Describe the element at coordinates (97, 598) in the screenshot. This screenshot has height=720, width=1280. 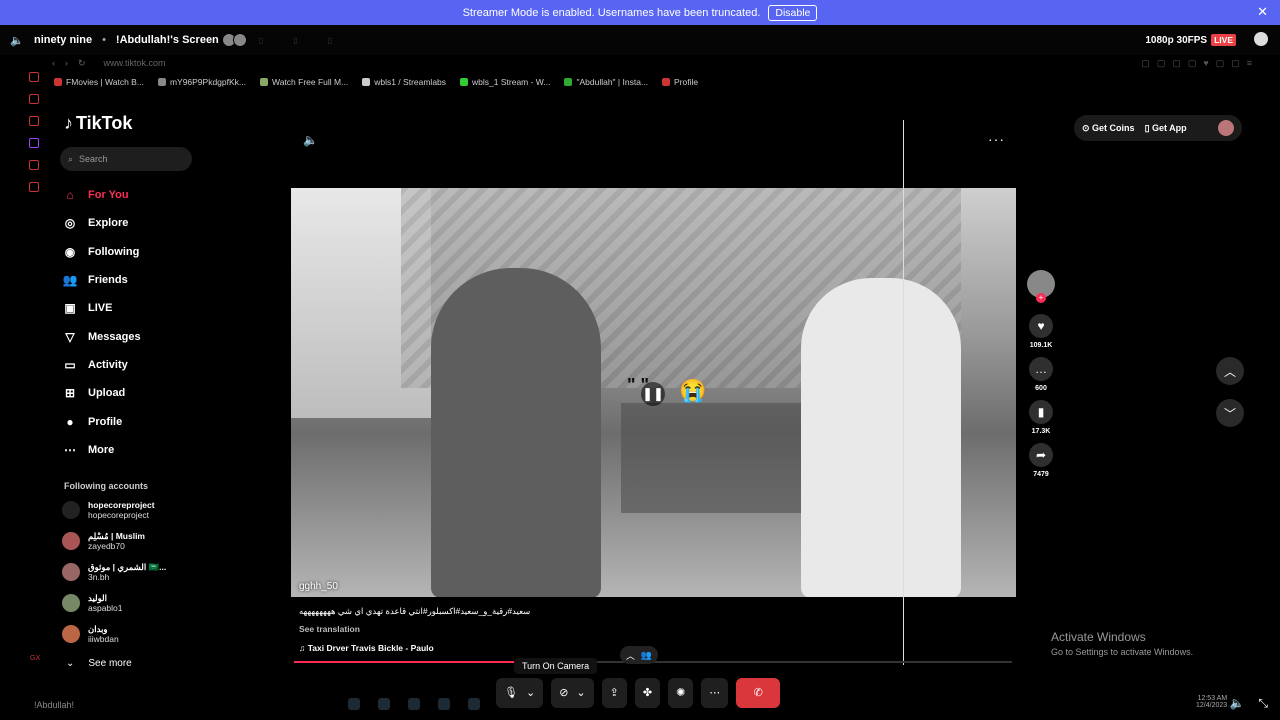
I see `account-name: الوليد` at that location.